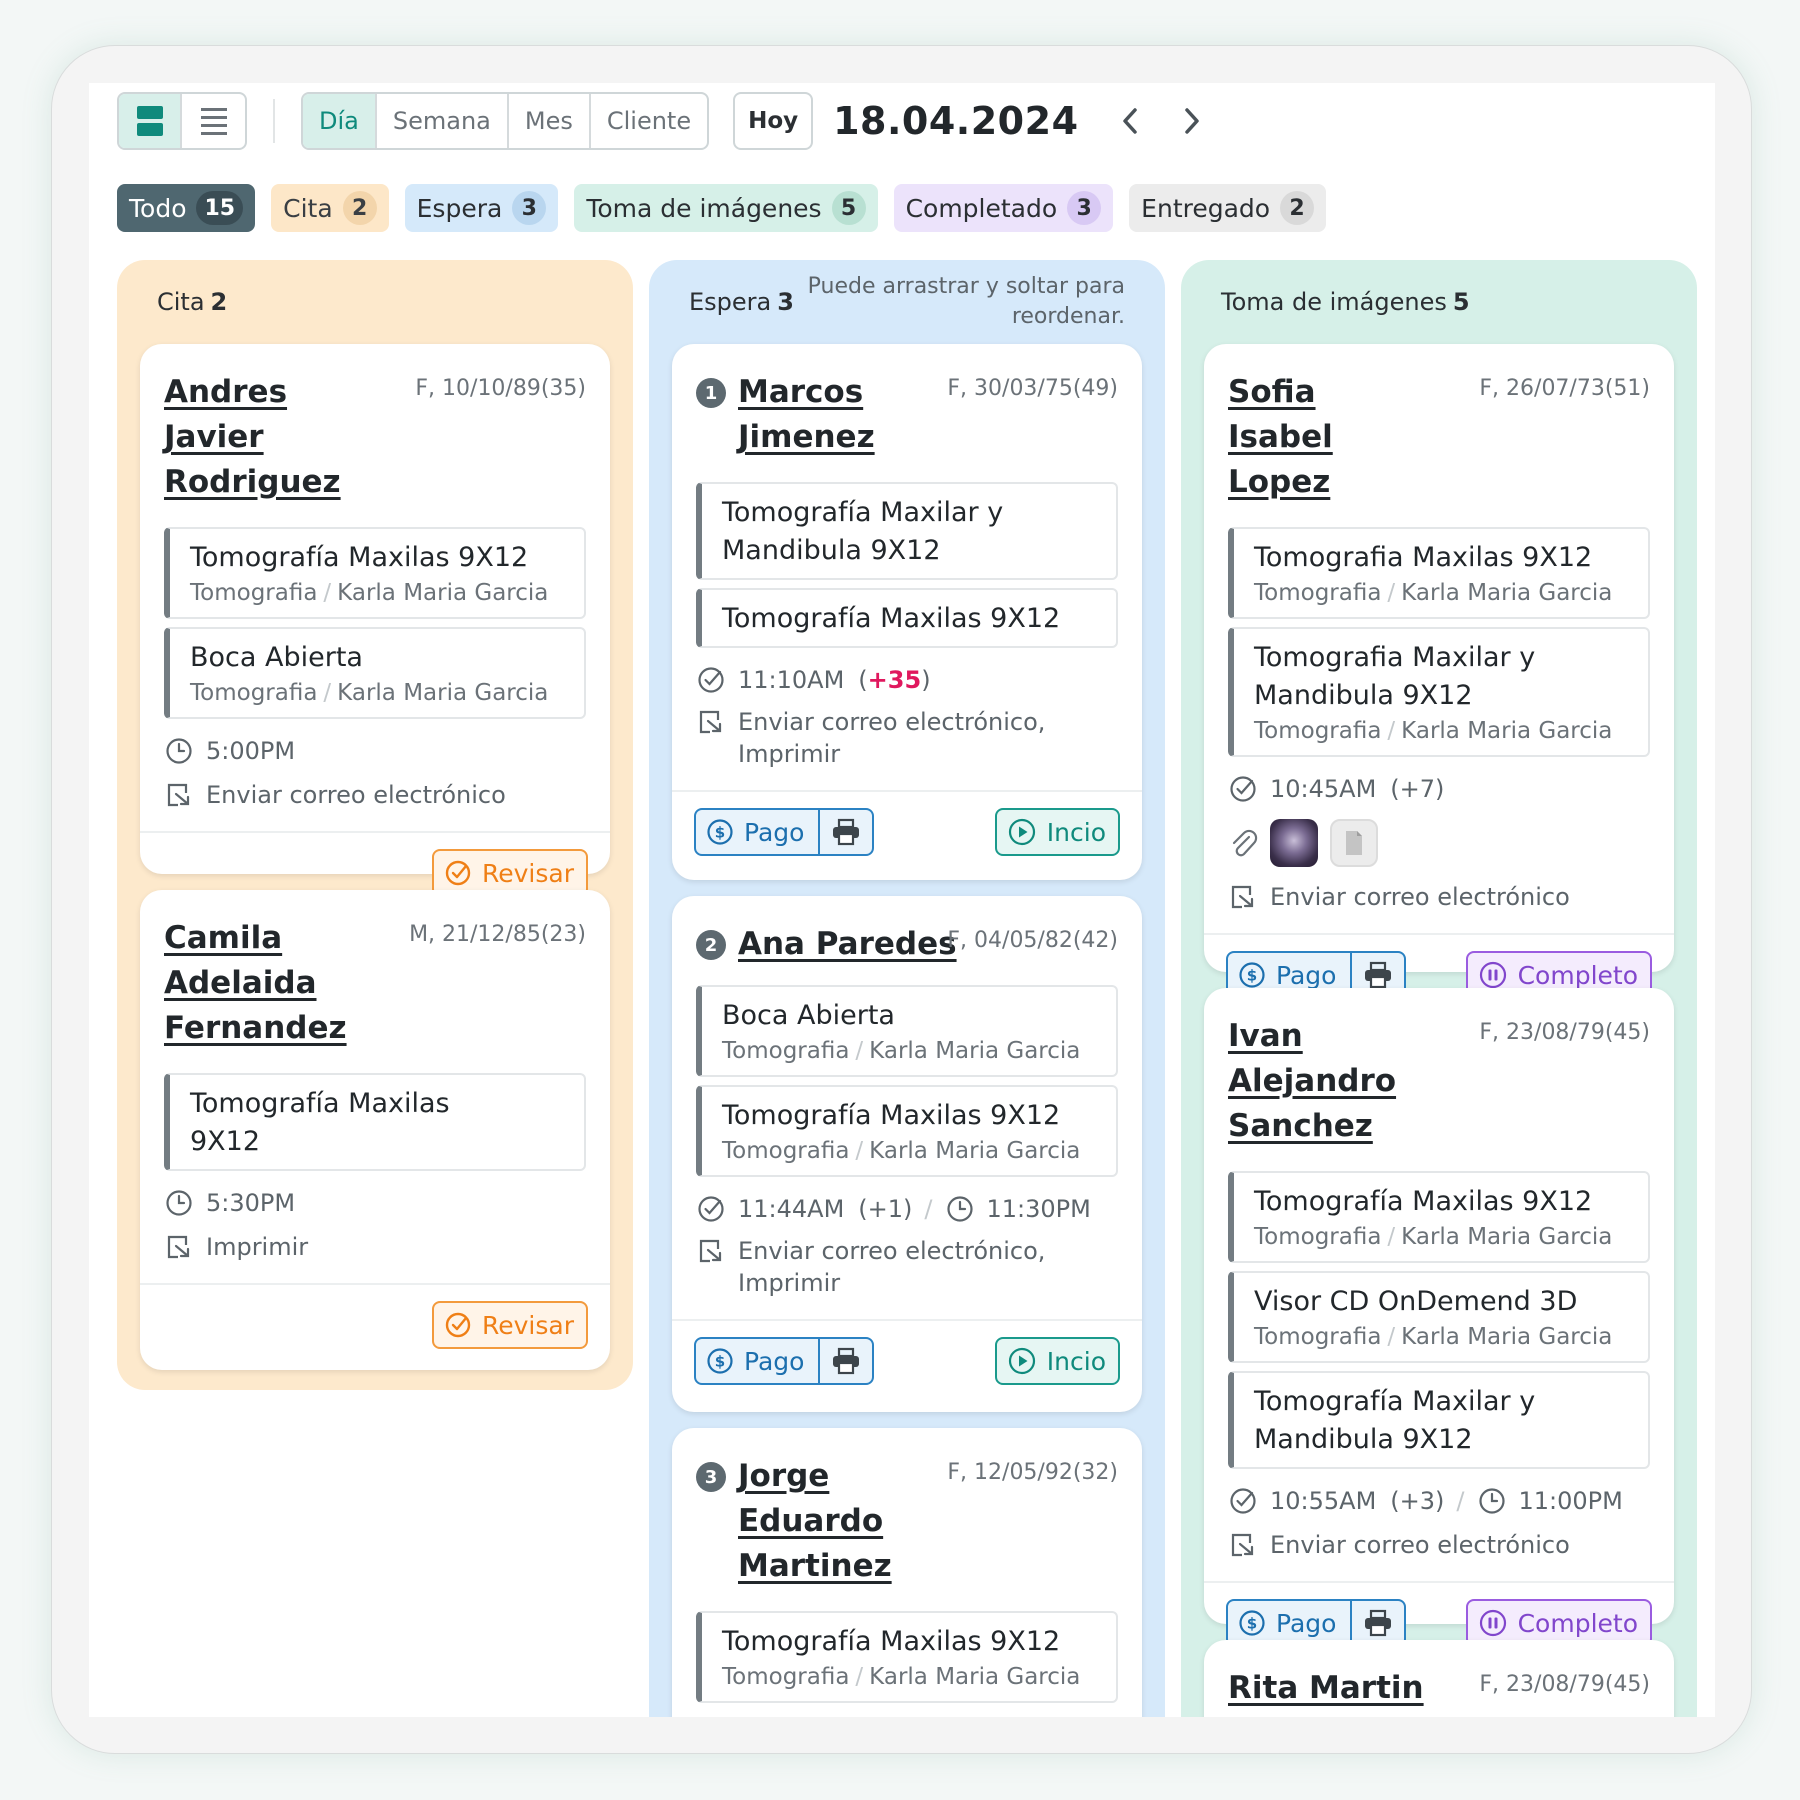 Image resolution: width=1800 pixels, height=1800 pixels. I want to click on filter-label: Cita, so click(308, 208).